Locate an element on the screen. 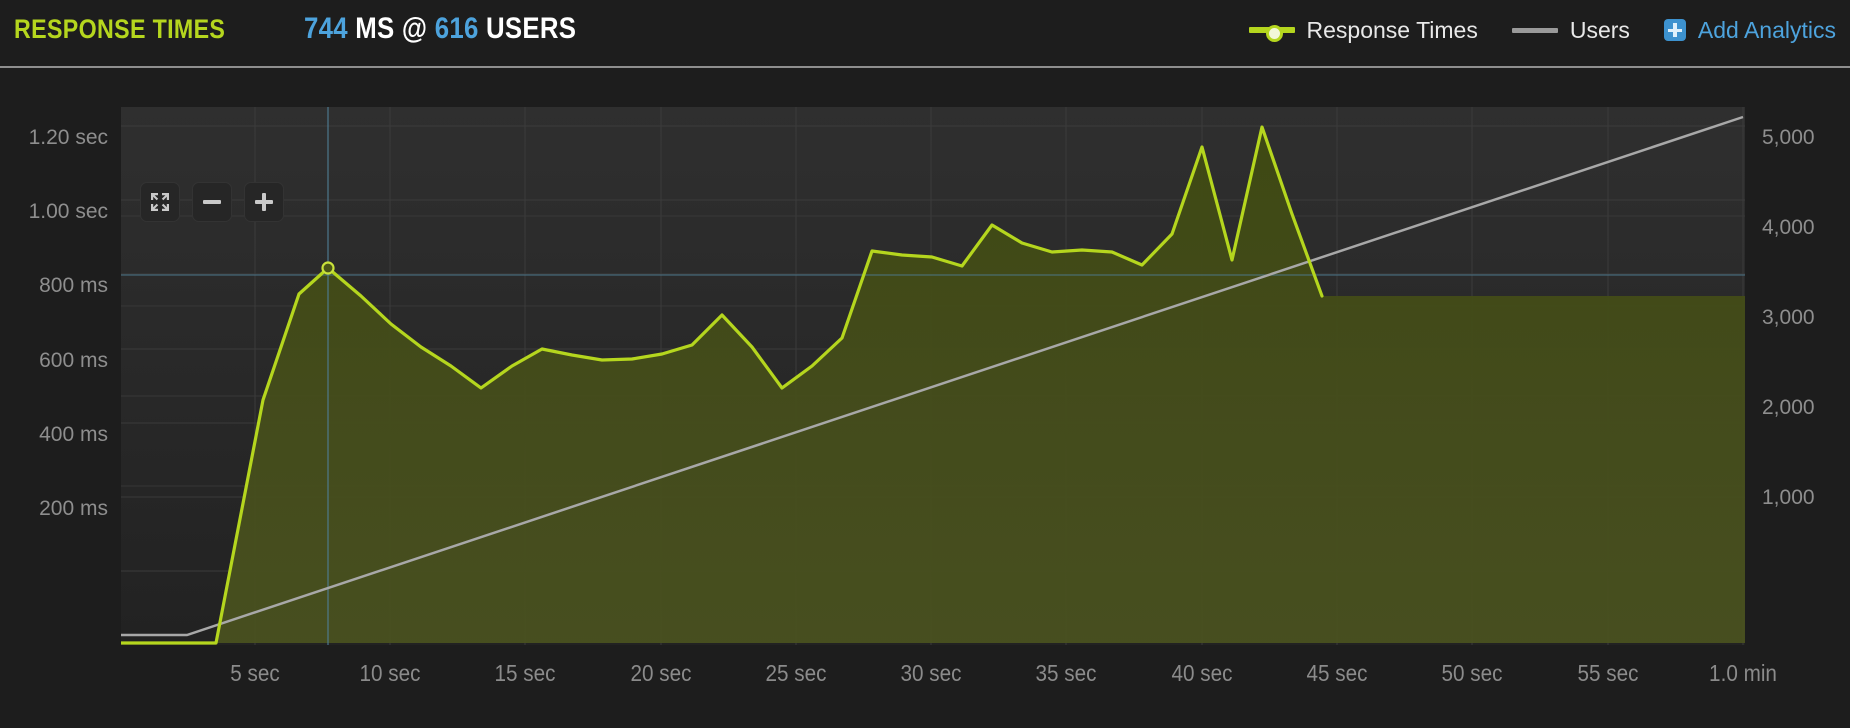 The image size is (1850, 728). x-axis-tick-label: 10 sec is located at coordinates (390, 673).